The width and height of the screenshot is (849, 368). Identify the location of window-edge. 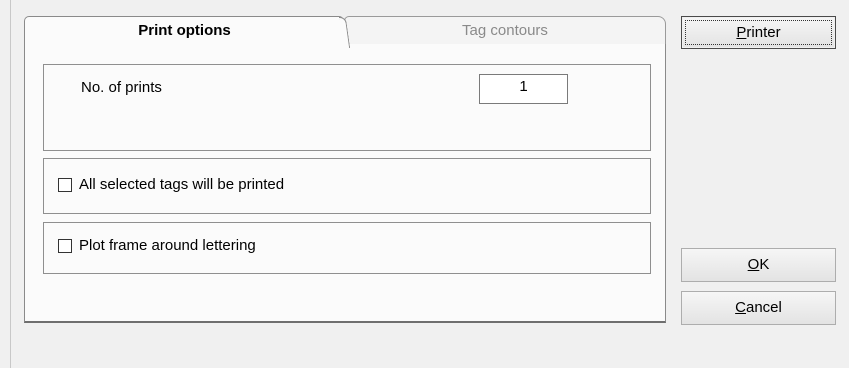
(10, 184).